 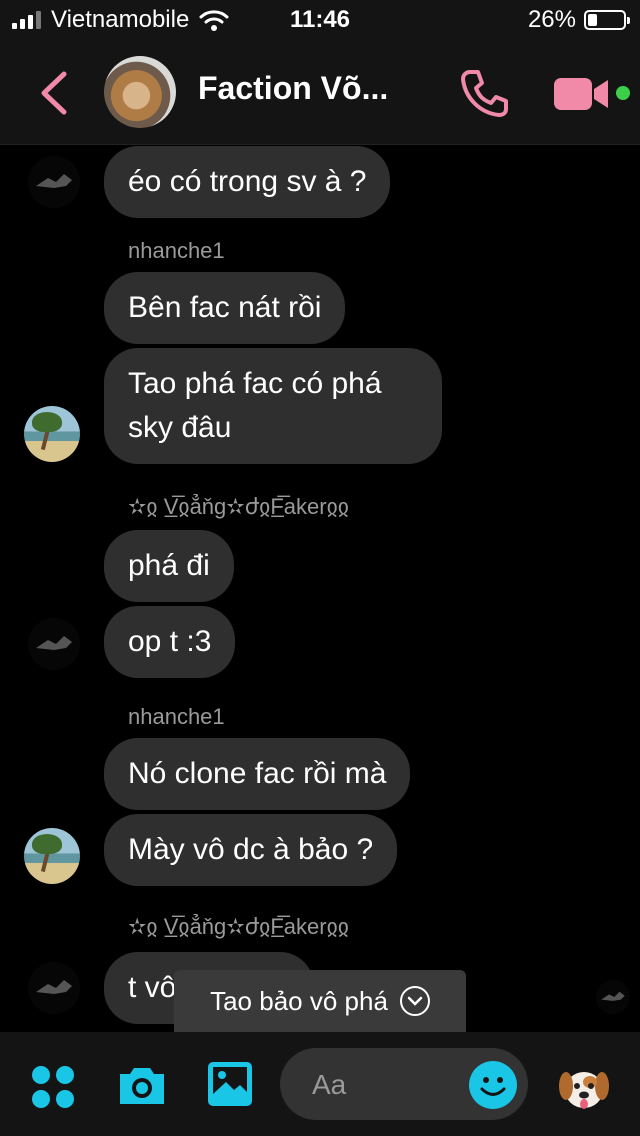 I want to click on gallery-icon, so click(x=230, y=1084).